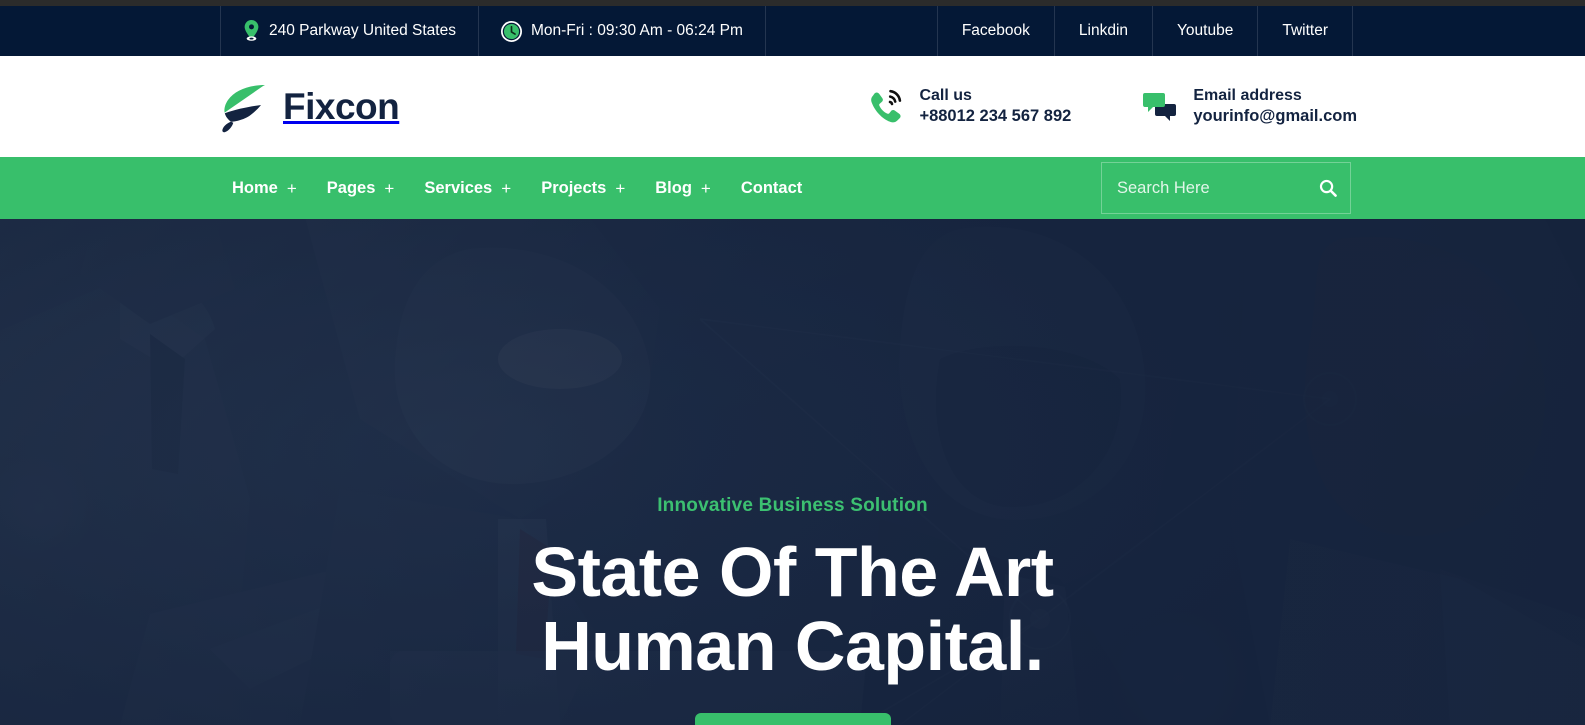 This screenshot has width=1585, height=725. I want to click on hero-cta-button: Get A Quote, so click(792, 719).